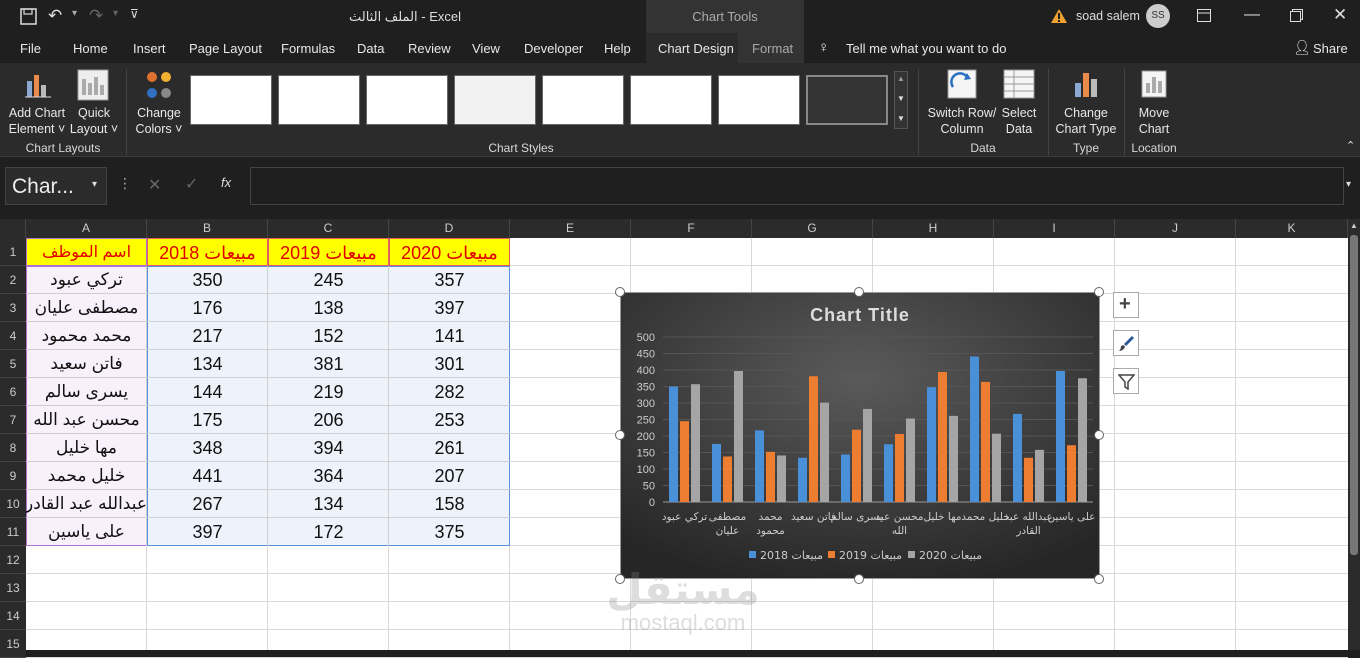 Image resolution: width=1360 pixels, height=658 pixels. Describe the element at coordinates (13, 560) in the screenshot. I see `row-header-12: 12` at that location.